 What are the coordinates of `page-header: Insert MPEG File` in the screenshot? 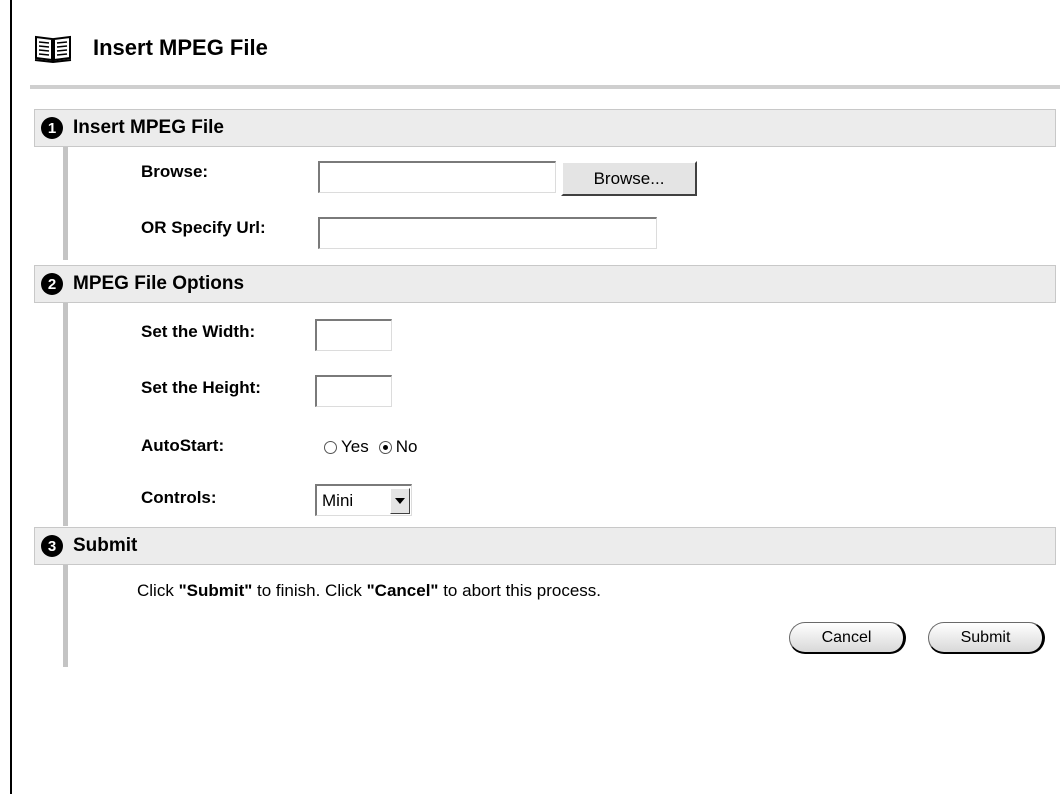 It's located at (151, 48).